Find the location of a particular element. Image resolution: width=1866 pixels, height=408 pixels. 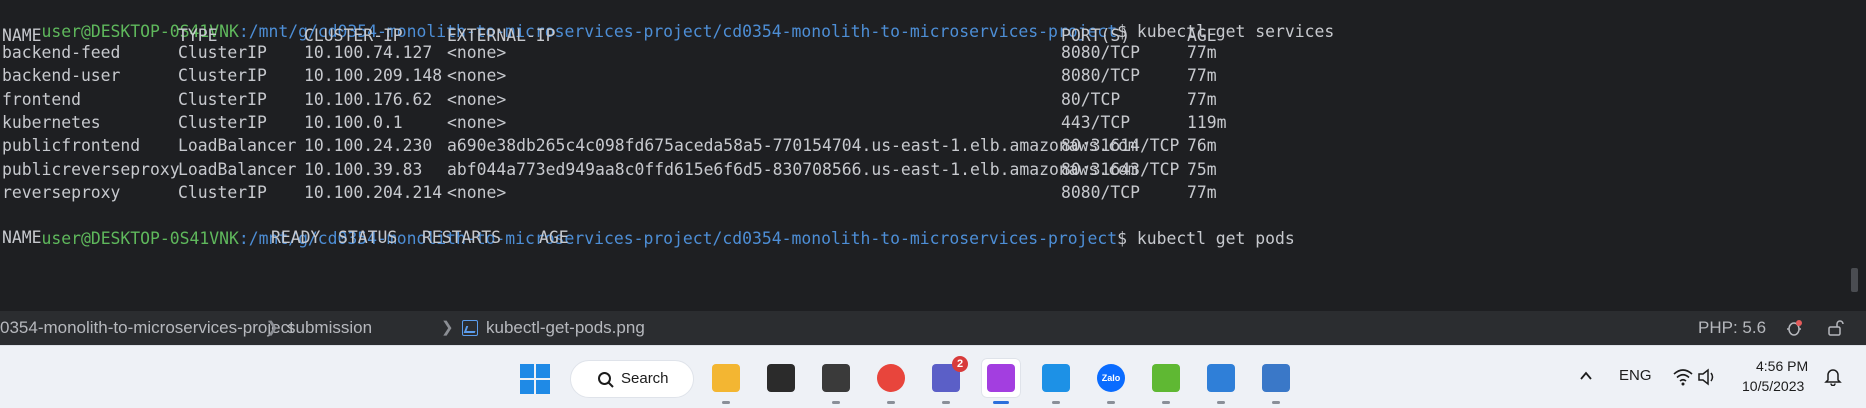

phpstorm-icon is located at coordinates (1001, 378).